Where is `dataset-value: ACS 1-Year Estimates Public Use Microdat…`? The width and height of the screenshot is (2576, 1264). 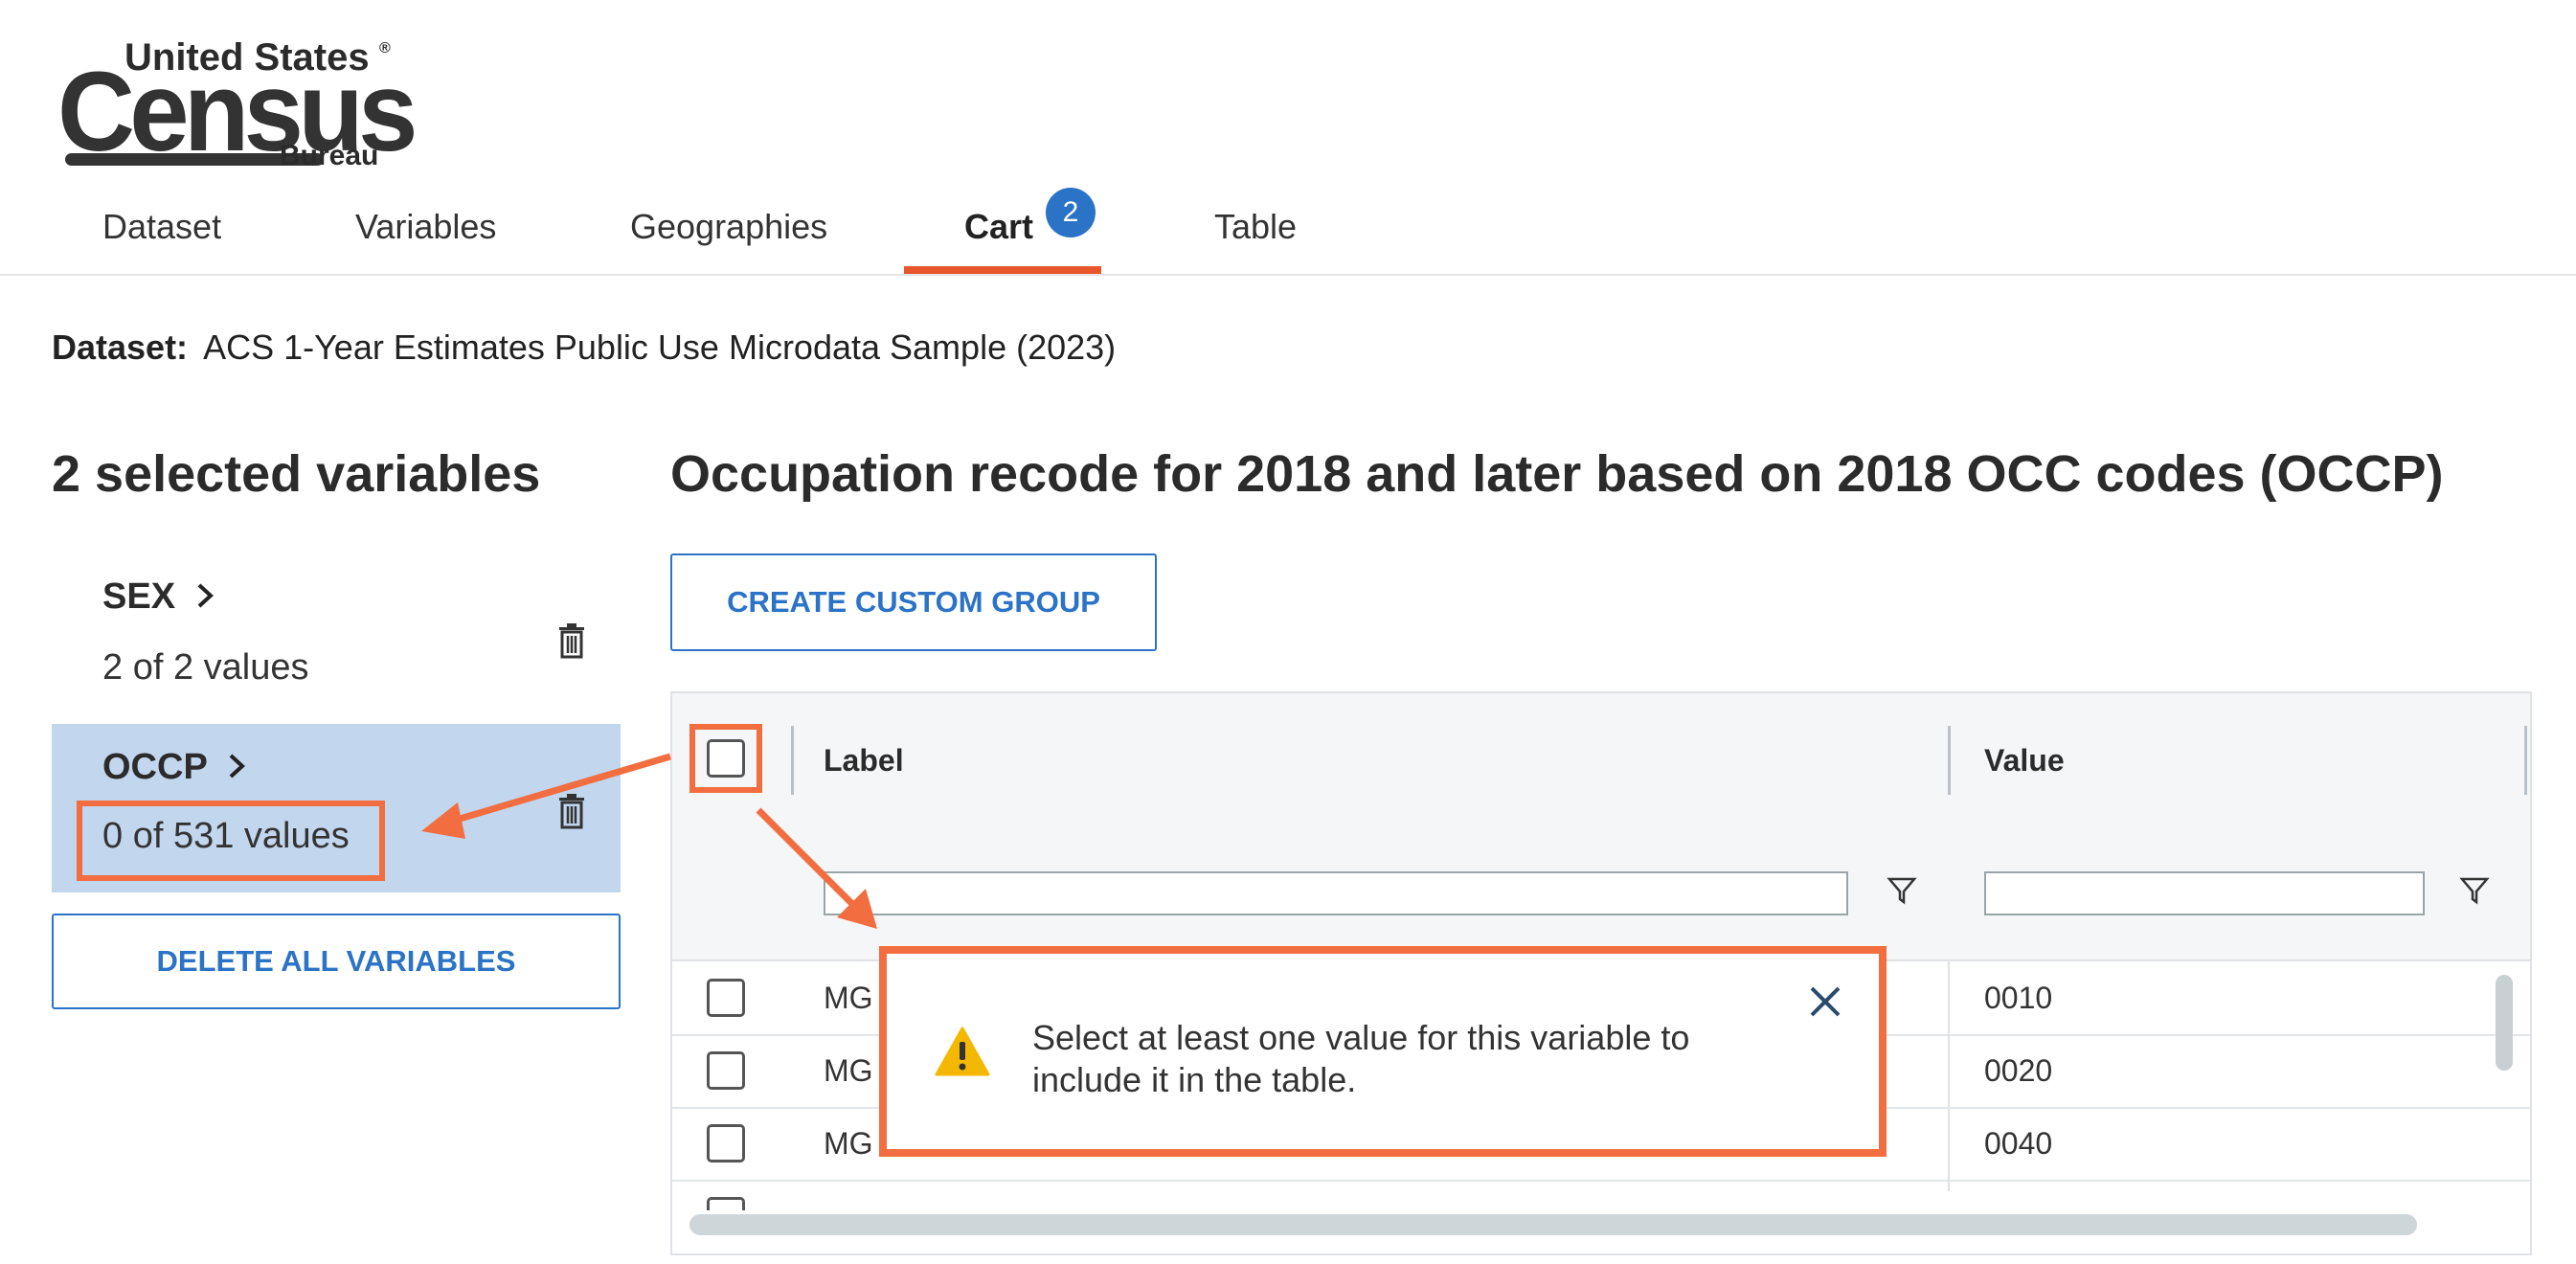
dataset-value: ACS 1-Year Estimates Public Use Microdat… is located at coordinates (660, 347).